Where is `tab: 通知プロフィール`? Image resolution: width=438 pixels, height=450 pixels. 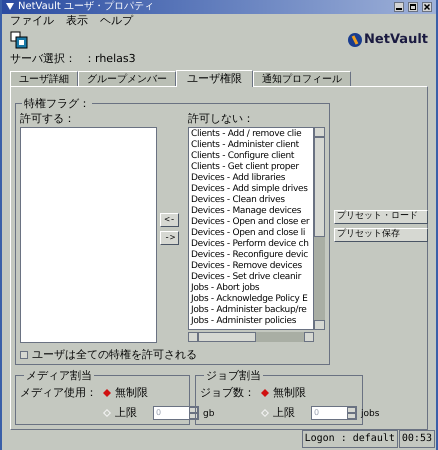
tab: 通知プロフィール is located at coordinates (302, 78).